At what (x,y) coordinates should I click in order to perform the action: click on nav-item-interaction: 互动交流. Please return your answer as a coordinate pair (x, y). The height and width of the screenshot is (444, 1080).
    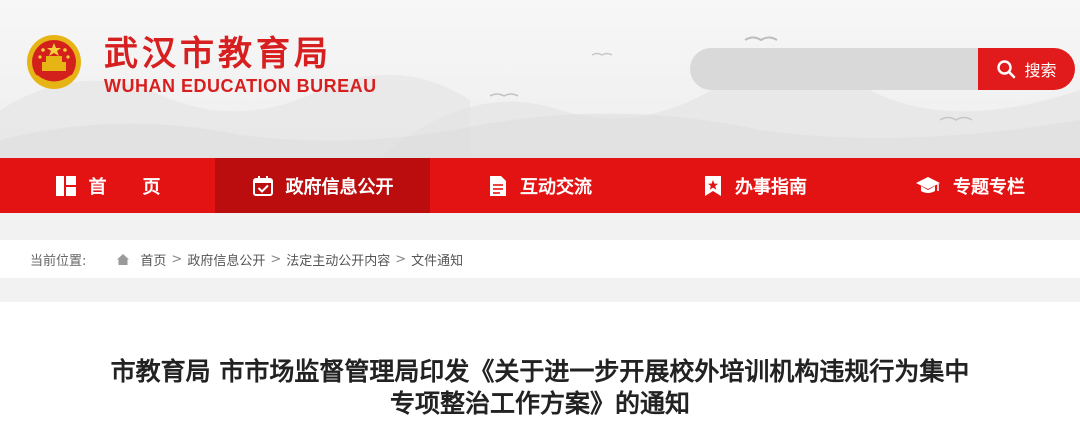
    Looking at the image, I should click on (540, 185).